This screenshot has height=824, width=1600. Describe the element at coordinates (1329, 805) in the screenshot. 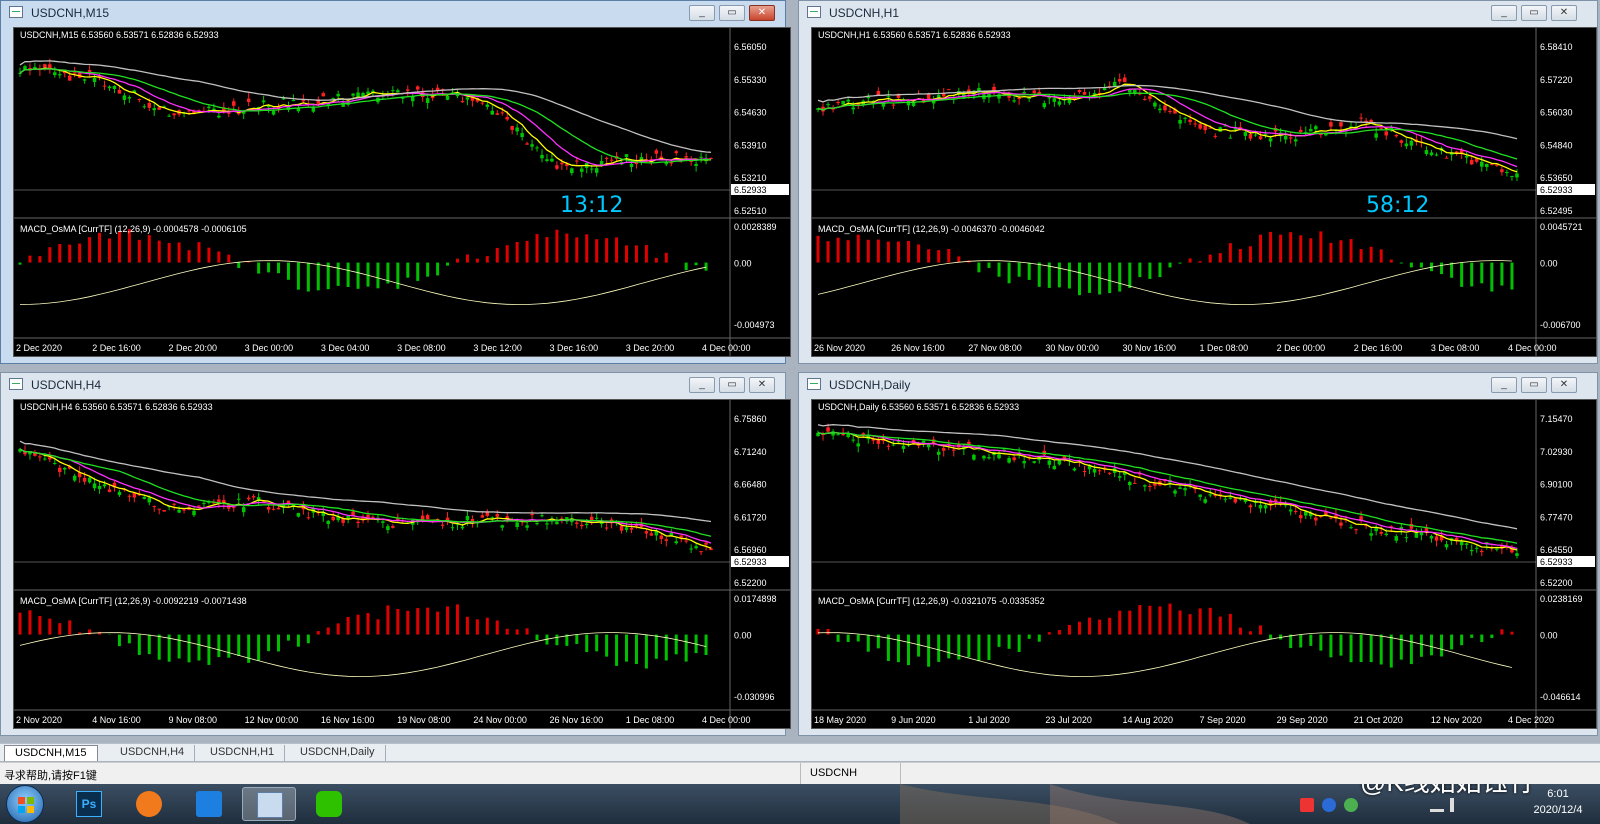

I see `help-icon` at that location.